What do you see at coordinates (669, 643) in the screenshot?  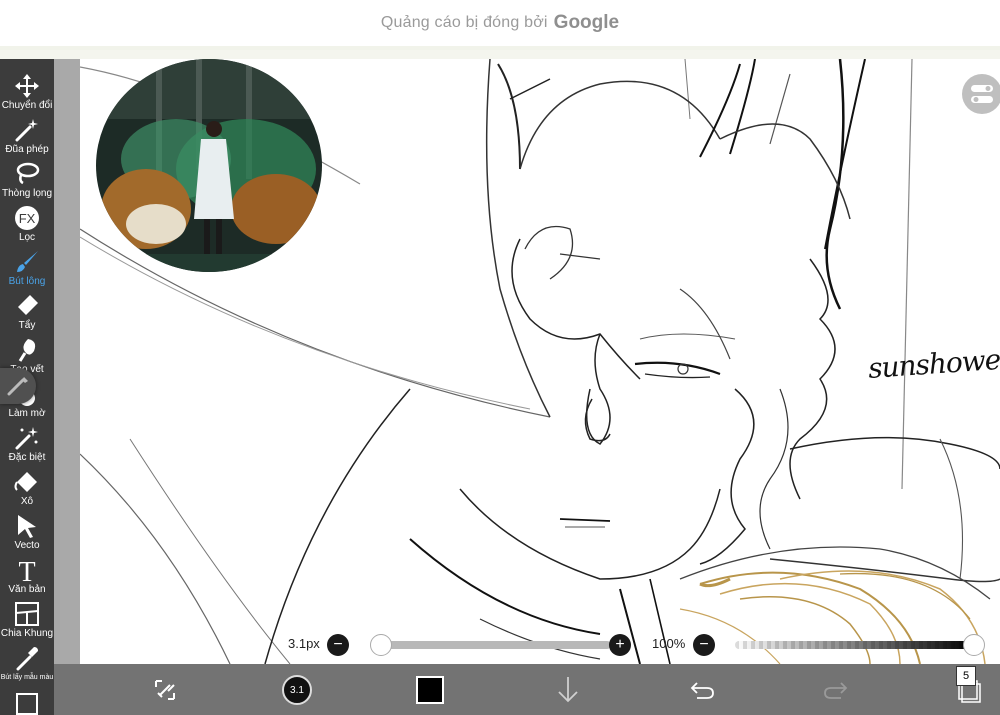 I see `opacity-label: 100%` at bounding box center [669, 643].